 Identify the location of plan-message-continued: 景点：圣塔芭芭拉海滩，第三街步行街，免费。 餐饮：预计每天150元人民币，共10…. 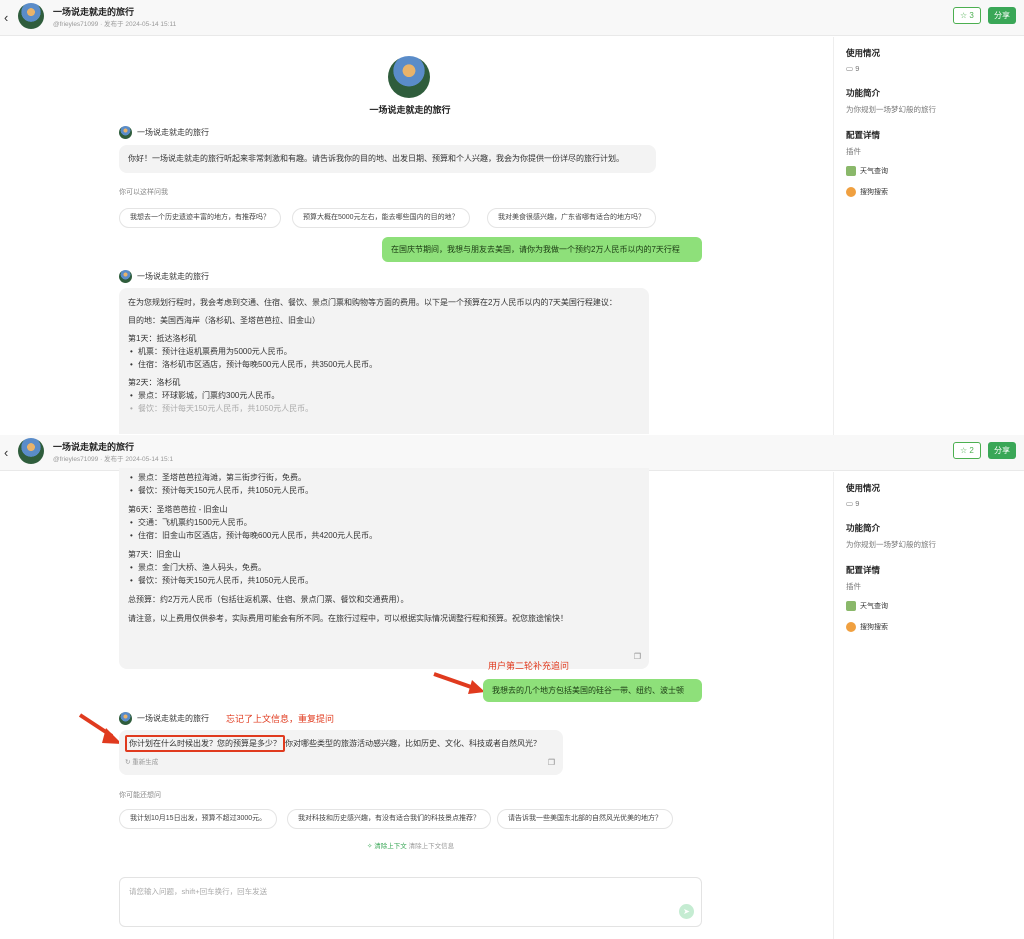
(384, 568).